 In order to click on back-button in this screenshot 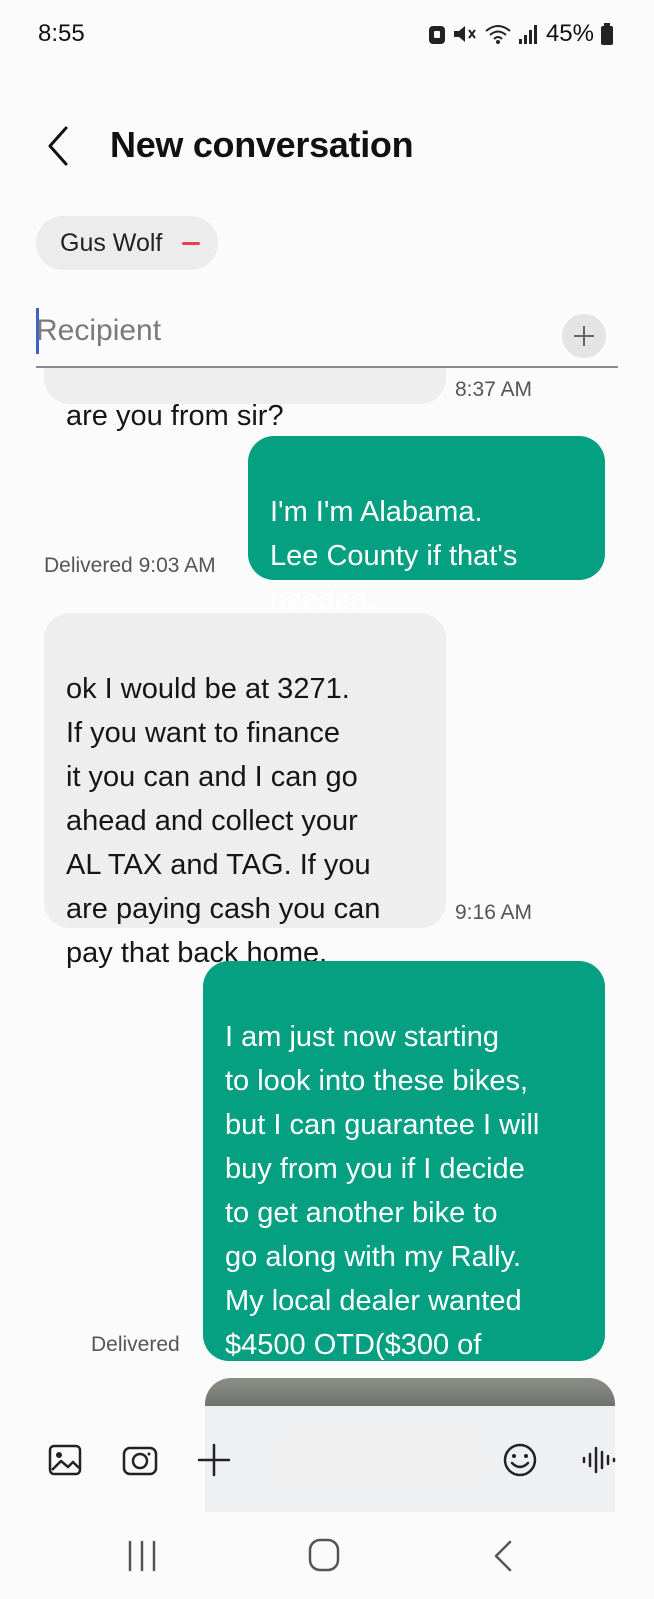, I will do `click(58, 146)`.